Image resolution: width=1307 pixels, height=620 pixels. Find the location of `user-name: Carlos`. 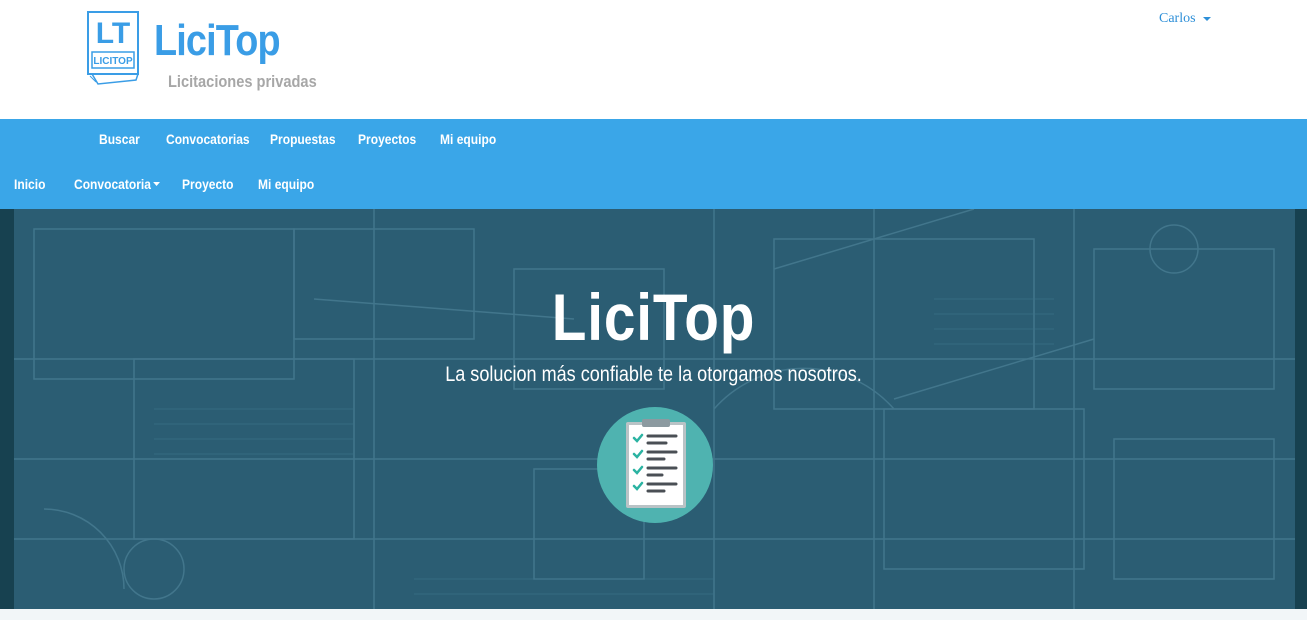

user-name: Carlos is located at coordinates (1177, 18).